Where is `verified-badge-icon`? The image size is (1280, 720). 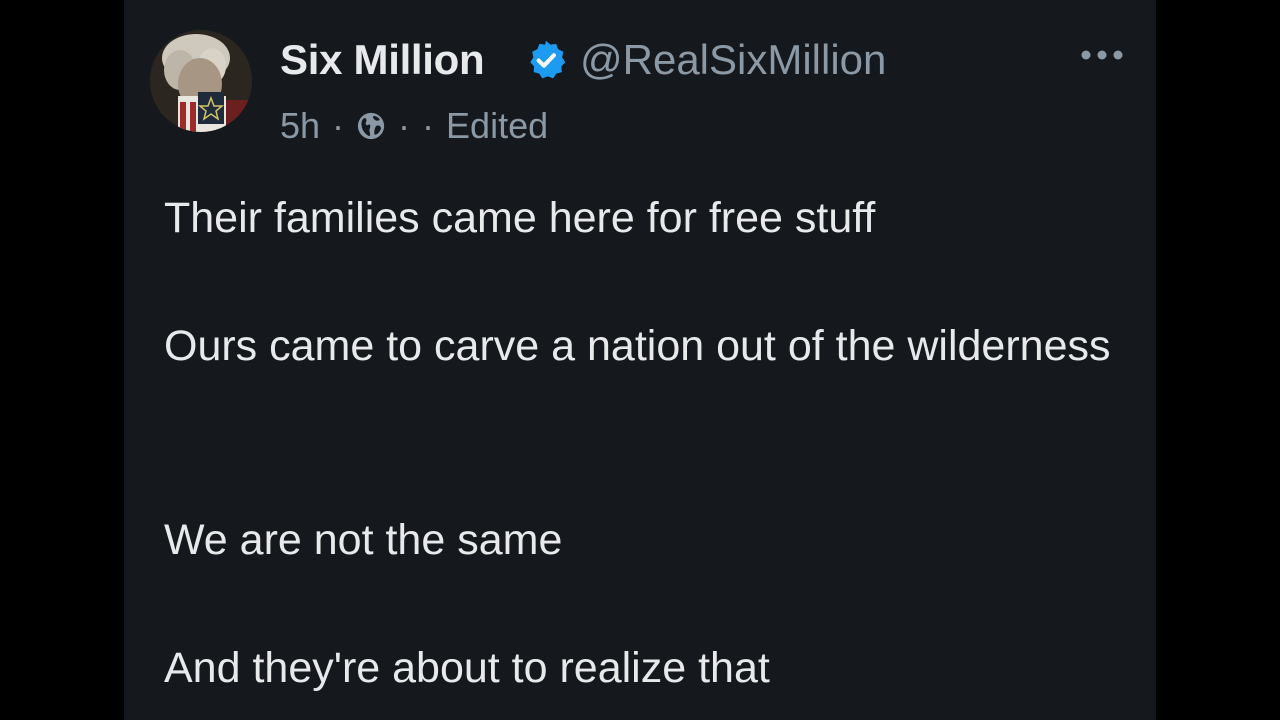 verified-badge-icon is located at coordinates (546, 60).